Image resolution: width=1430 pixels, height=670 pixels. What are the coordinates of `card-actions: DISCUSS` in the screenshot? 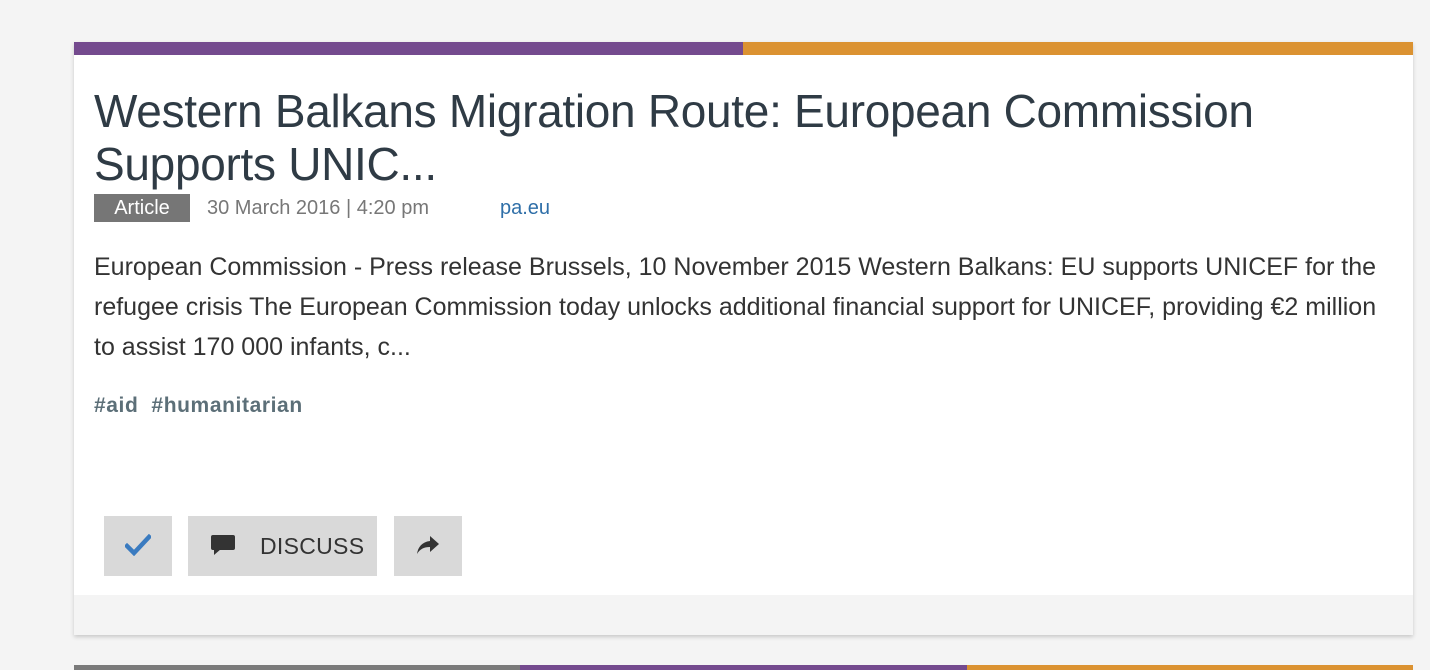 It's located at (283, 546).